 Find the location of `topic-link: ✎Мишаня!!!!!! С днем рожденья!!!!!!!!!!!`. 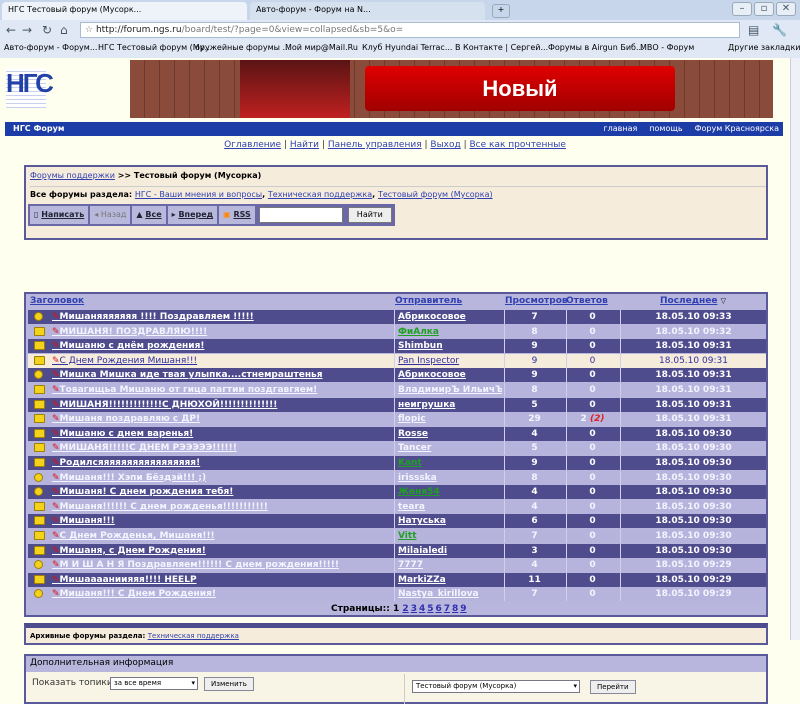

topic-link: ✎Мишаня!!!!!! С днем рожденья!!!!!!!!!!! is located at coordinates (221, 507).